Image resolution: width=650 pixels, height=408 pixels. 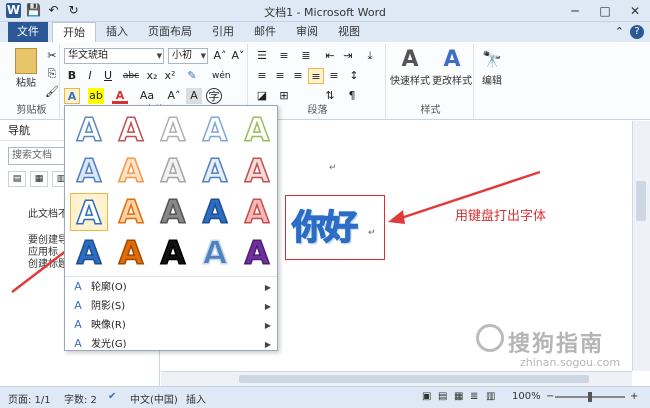 What do you see at coordinates (108, 76) in the screenshot?
I see `underline-button: U` at bounding box center [108, 76].